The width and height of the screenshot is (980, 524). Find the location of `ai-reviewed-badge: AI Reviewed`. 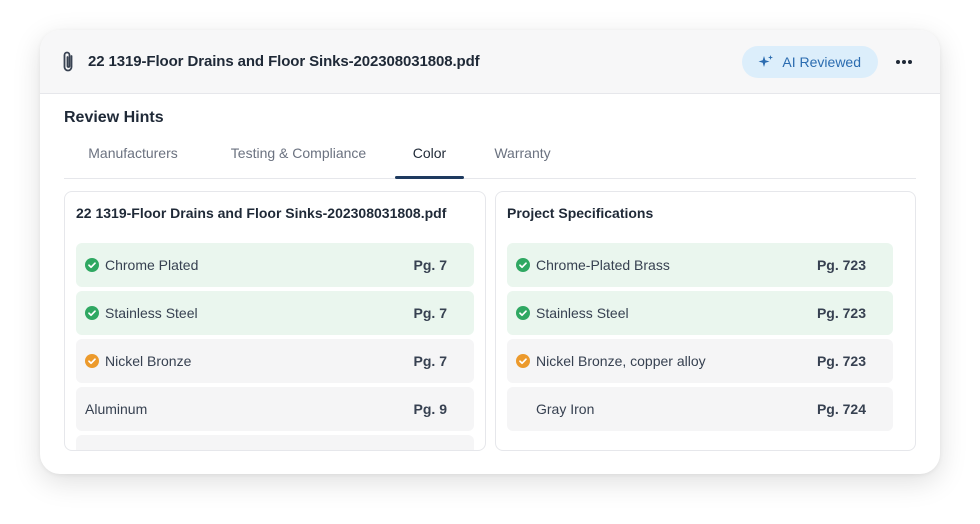

ai-reviewed-badge: AI Reviewed is located at coordinates (810, 61).